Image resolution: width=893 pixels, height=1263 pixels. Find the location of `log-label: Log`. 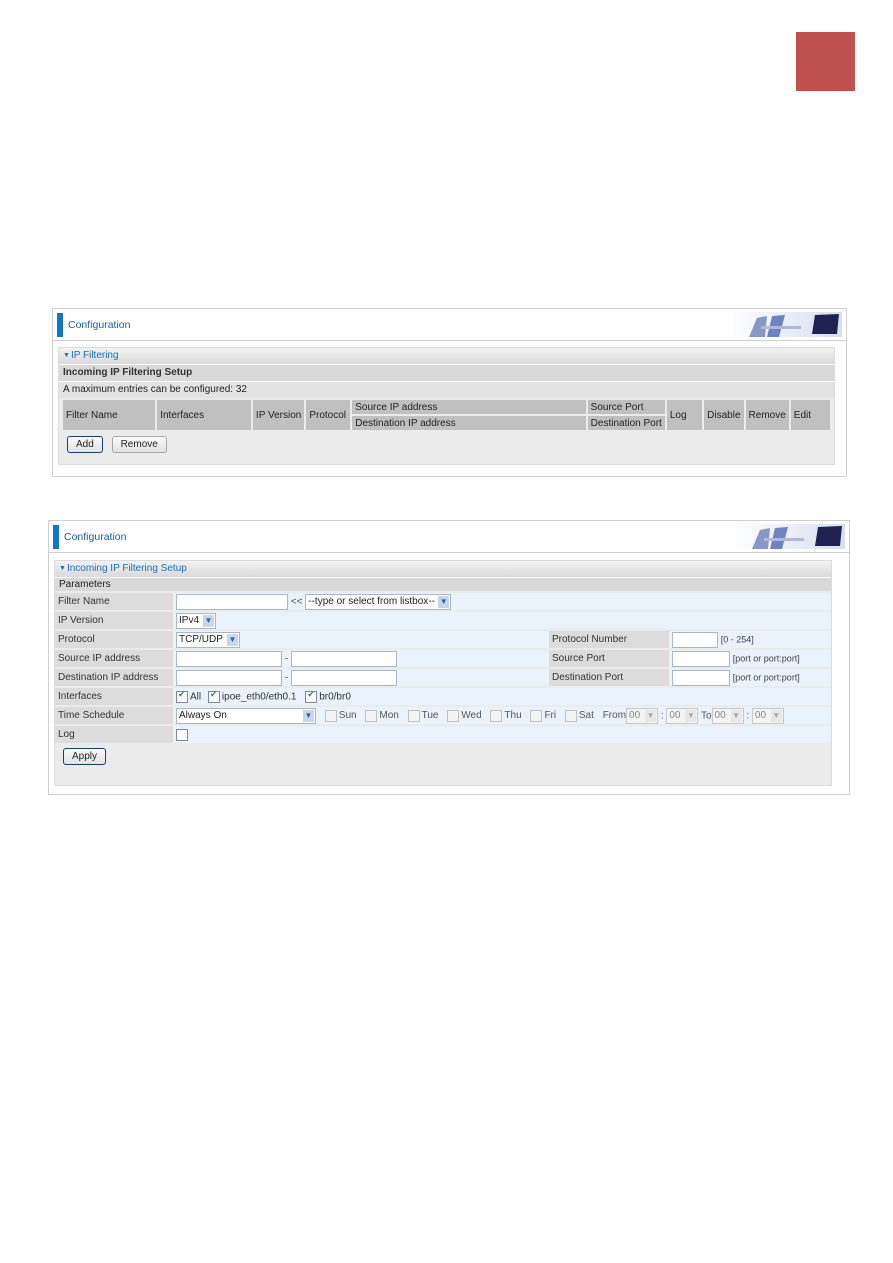

log-label: Log is located at coordinates (114, 734).